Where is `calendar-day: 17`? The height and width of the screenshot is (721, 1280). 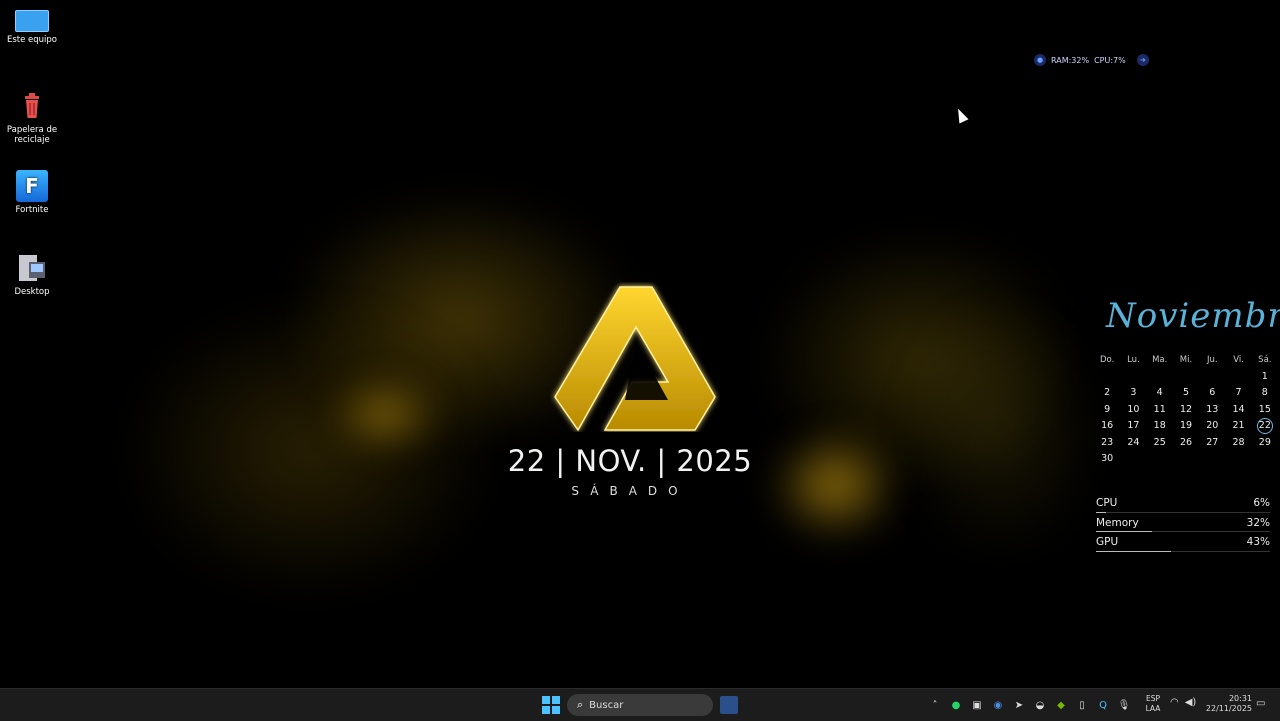
calendar-day: 17 is located at coordinates (1133, 426).